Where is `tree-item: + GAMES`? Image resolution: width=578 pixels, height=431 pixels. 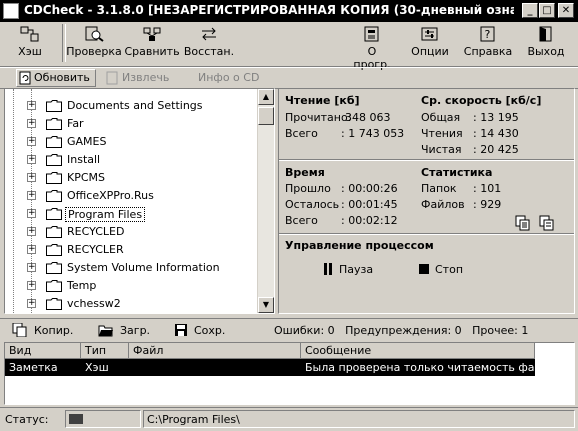 tree-item: + GAMES is located at coordinates (132, 142).